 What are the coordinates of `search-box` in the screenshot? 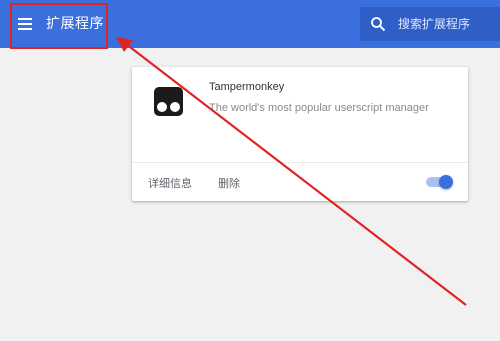 It's located at (430, 24).